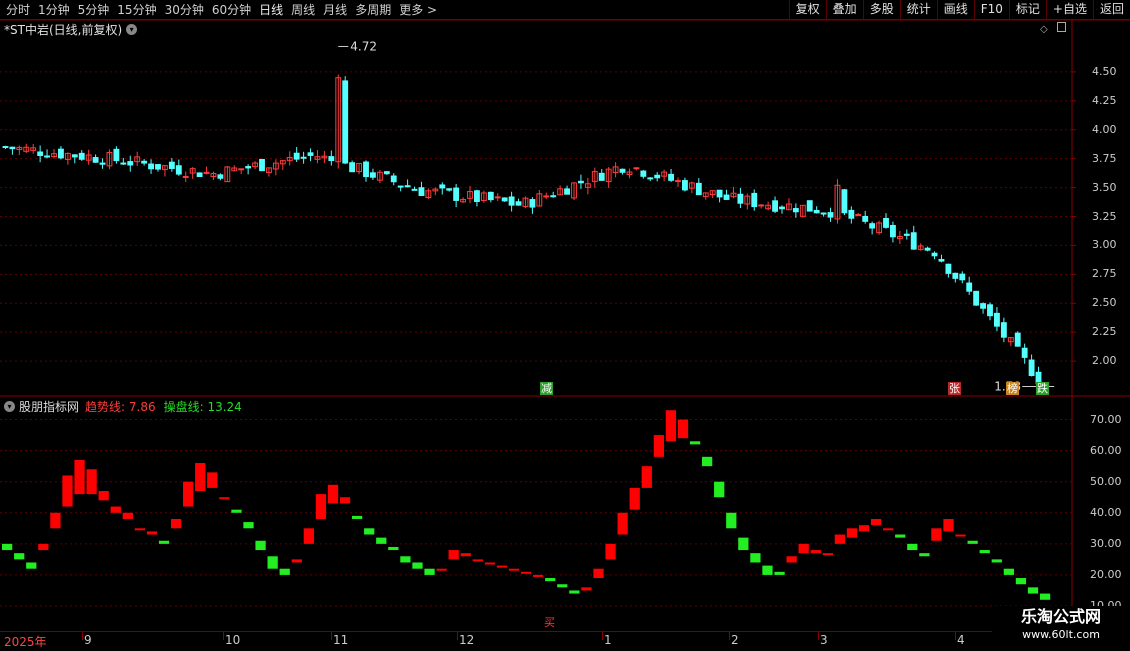 The height and width of the screenshot is (651, 1130). What do you see at coordinates (9, 406) in the screenshot?
I see `chevron-down-icon: ▾` at bounding box center [9, 406].